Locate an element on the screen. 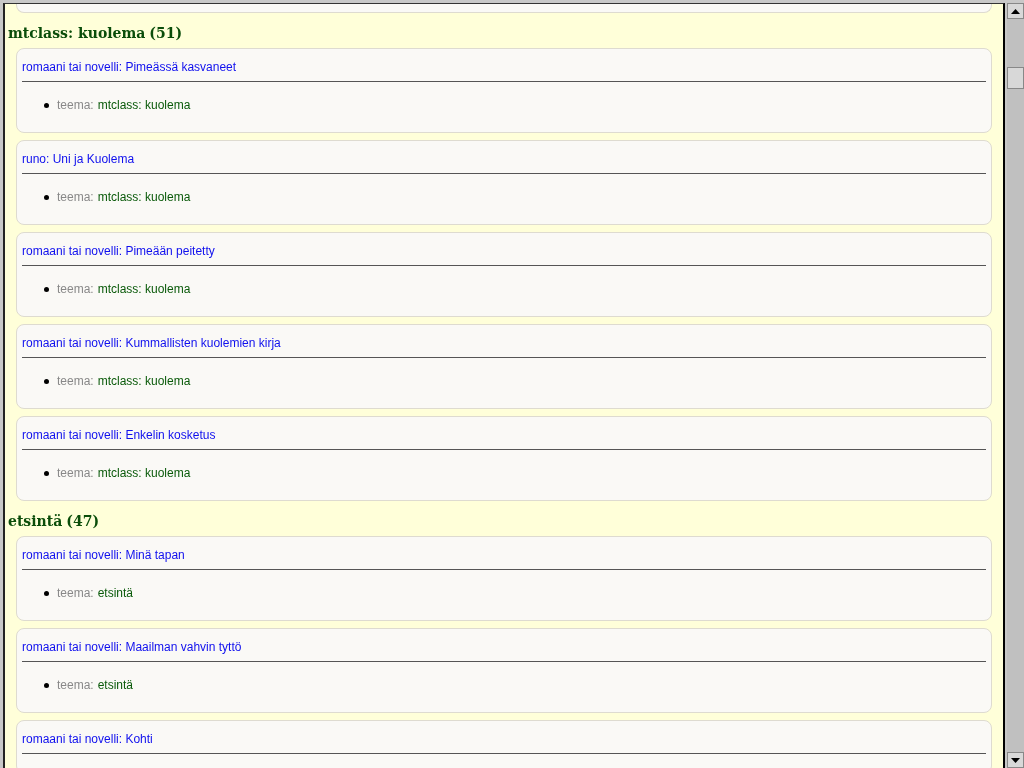 The height and width of the screenshot is (768, 1024). entry-link: romaani tai novelli: Kohti is located at coordinates (87, 739).